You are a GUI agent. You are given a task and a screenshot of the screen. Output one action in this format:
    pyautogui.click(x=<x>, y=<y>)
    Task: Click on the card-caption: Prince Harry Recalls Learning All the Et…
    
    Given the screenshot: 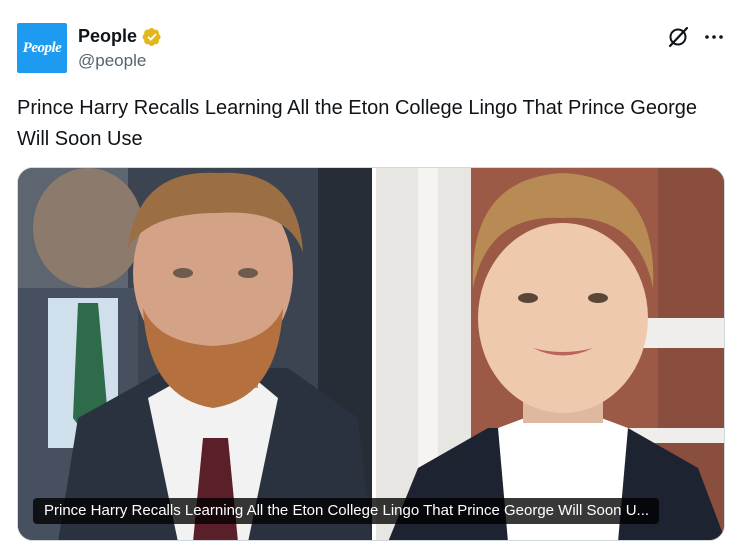 What is the action you would take?
    pyautogui.click(x=346, y=511)
    